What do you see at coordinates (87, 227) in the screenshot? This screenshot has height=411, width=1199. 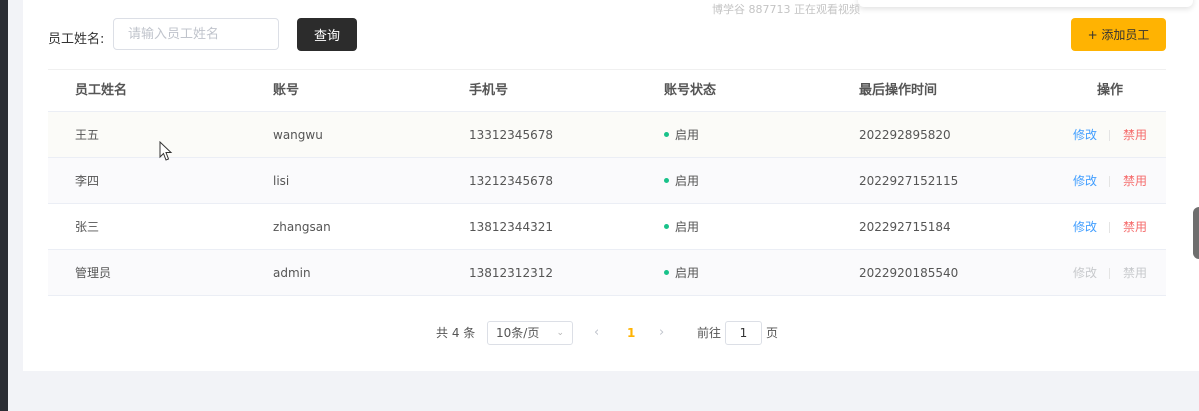 I see `cell-name: 张三` at bounding box center [87, 227].